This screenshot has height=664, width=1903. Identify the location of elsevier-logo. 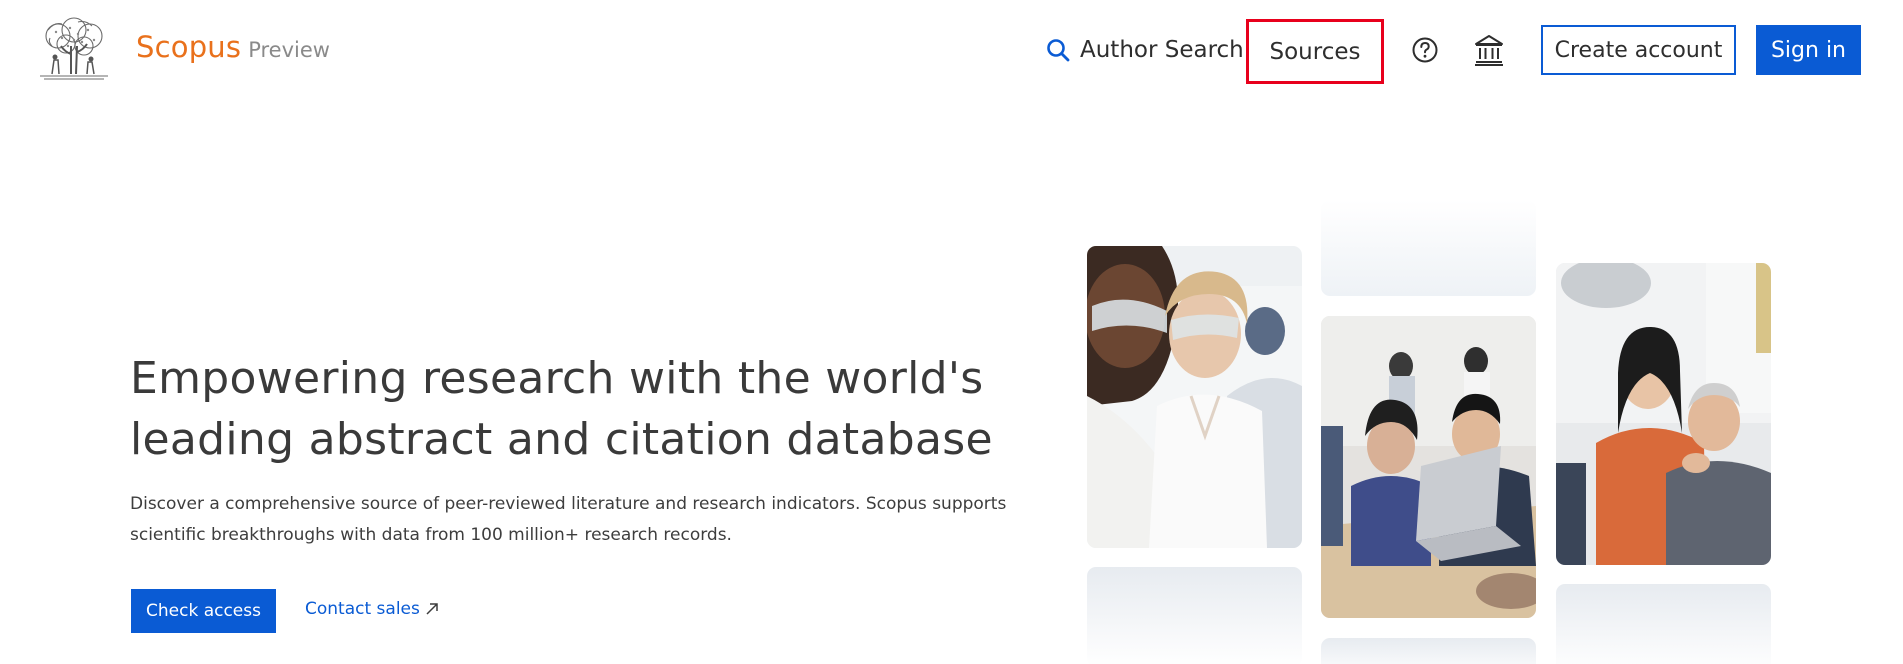
(74, 49).